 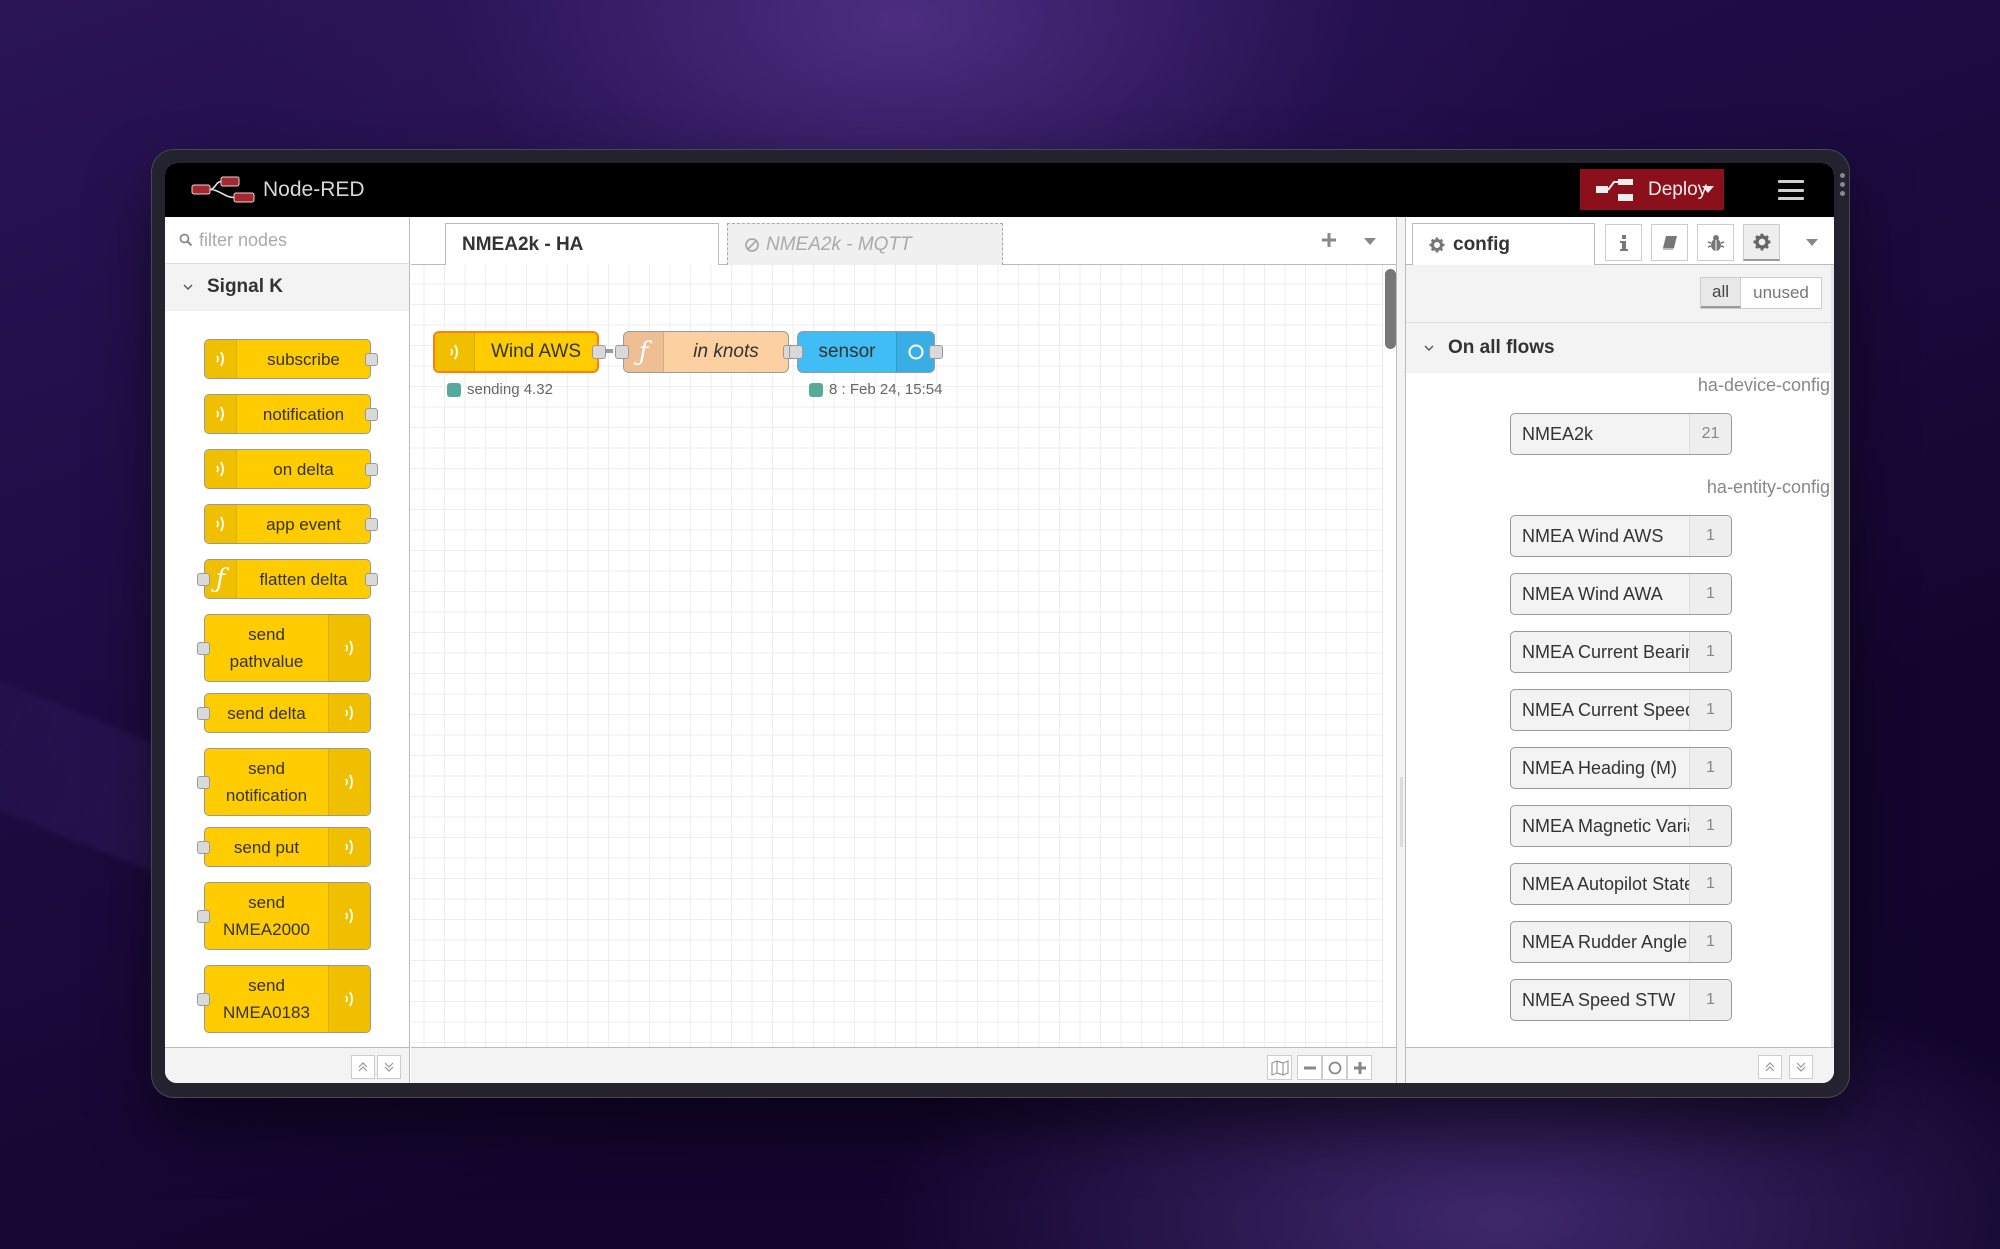 I want to click on palette-node-flatten-delta: ƒ flatten delta, so click(x=287, y=579).